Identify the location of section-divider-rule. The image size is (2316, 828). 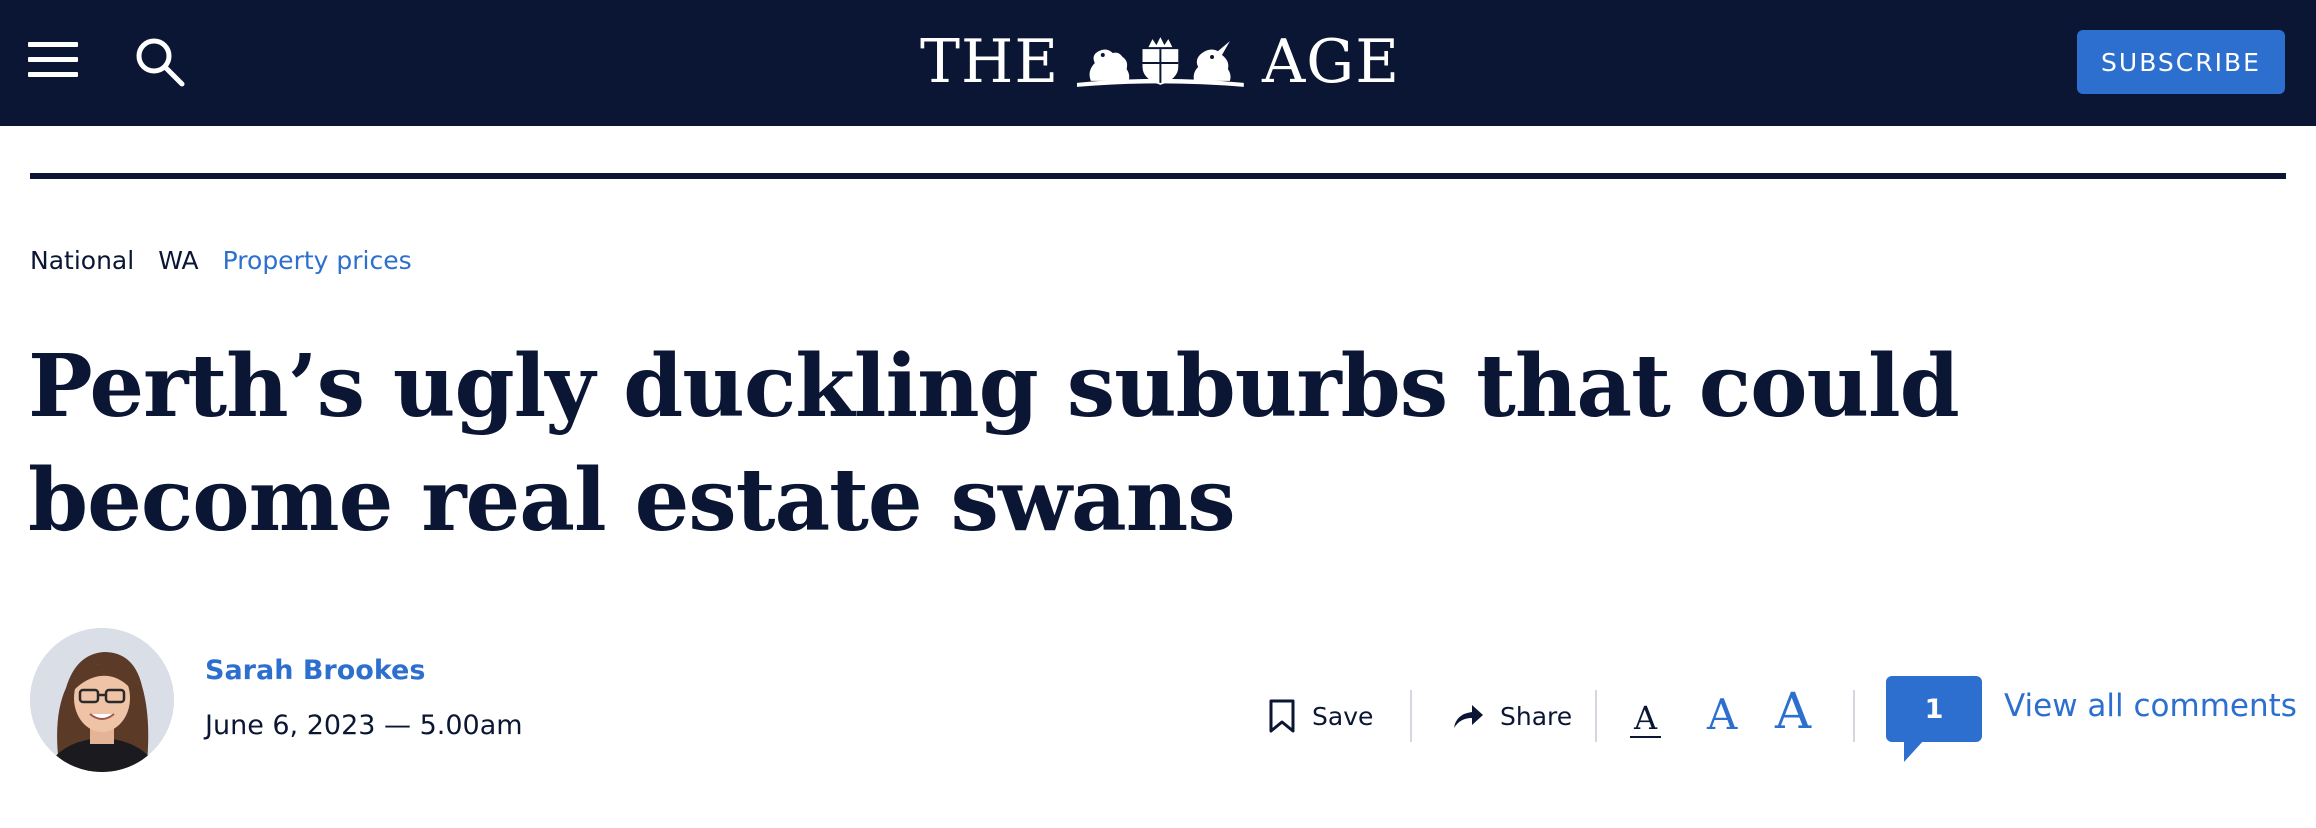
(1158, 176).